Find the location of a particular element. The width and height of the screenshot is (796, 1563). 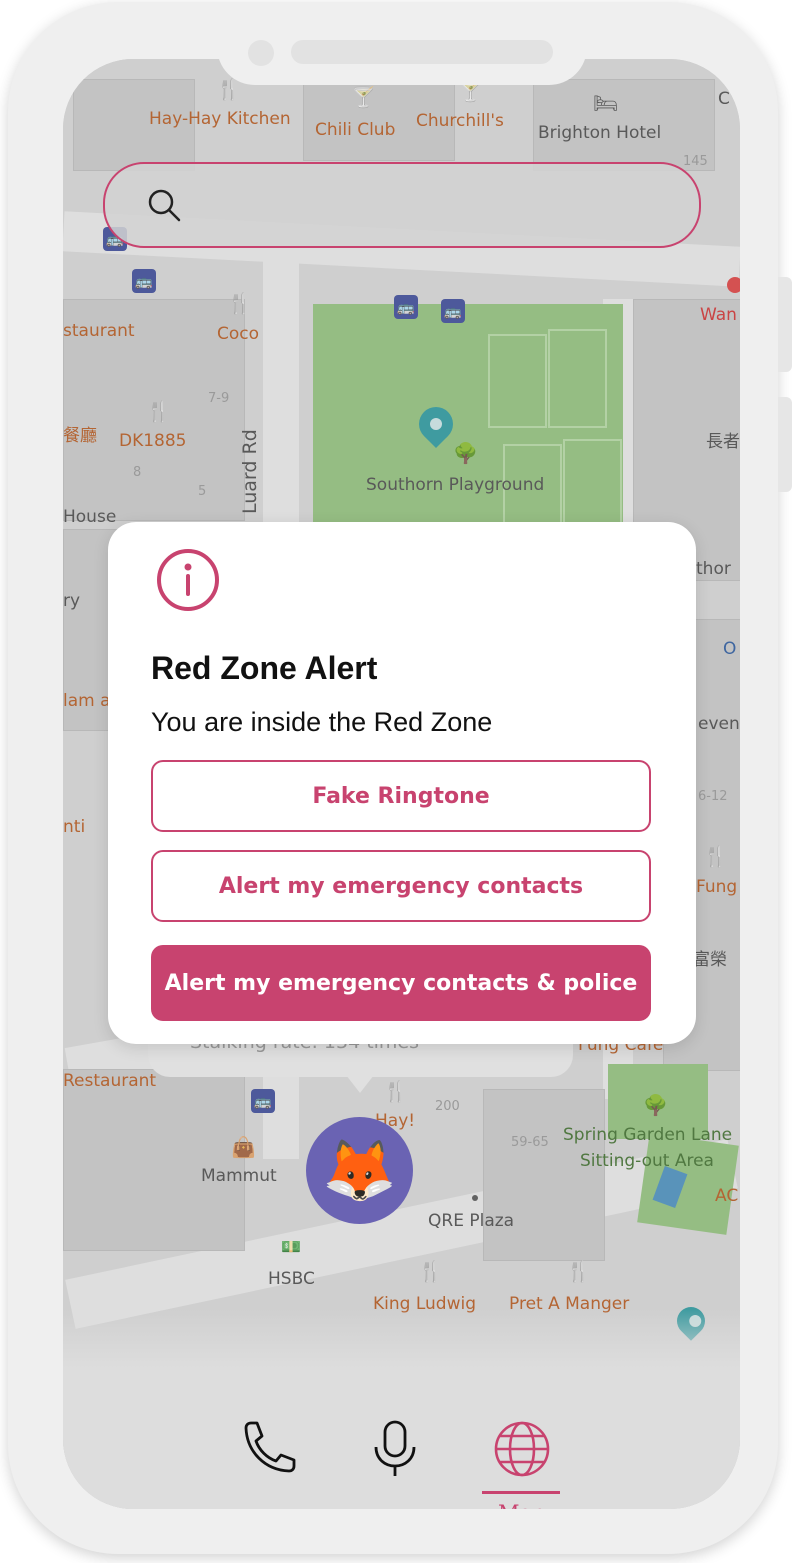

nav-microphone is located at coordinates (395, 1449).